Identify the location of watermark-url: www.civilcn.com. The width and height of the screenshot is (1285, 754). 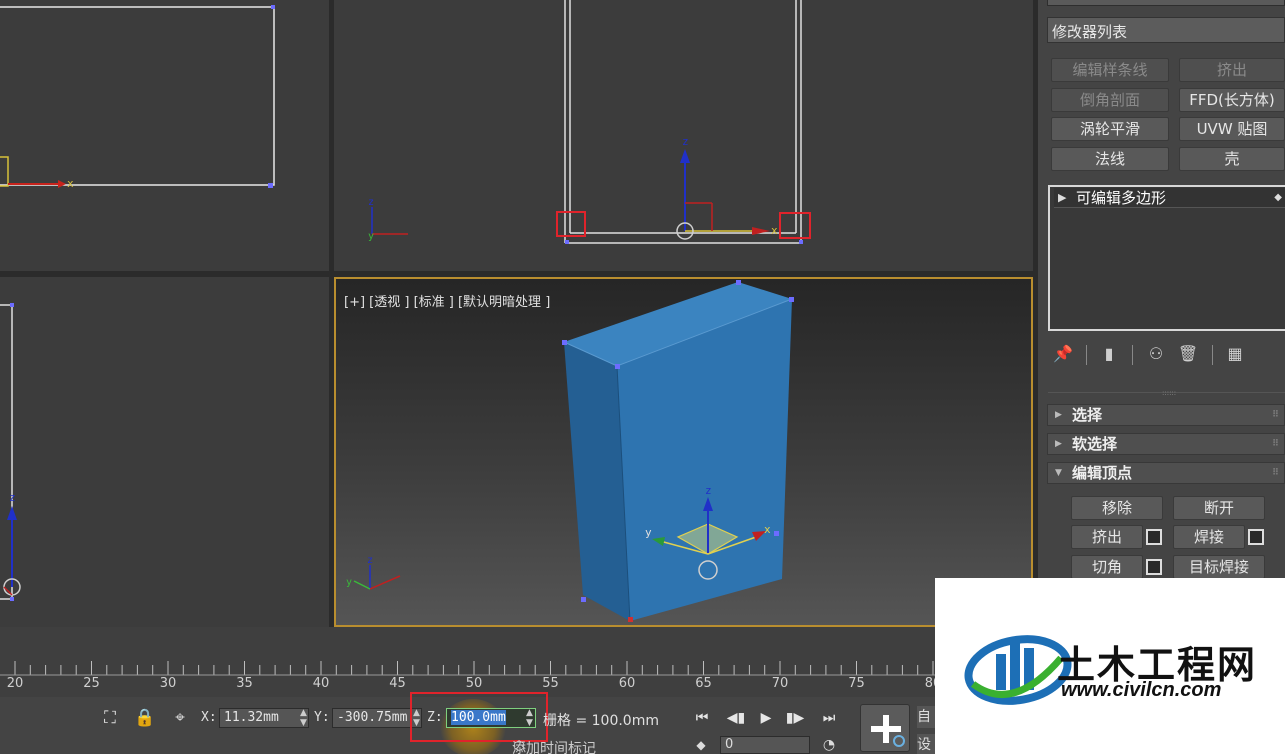
(1141, 690).